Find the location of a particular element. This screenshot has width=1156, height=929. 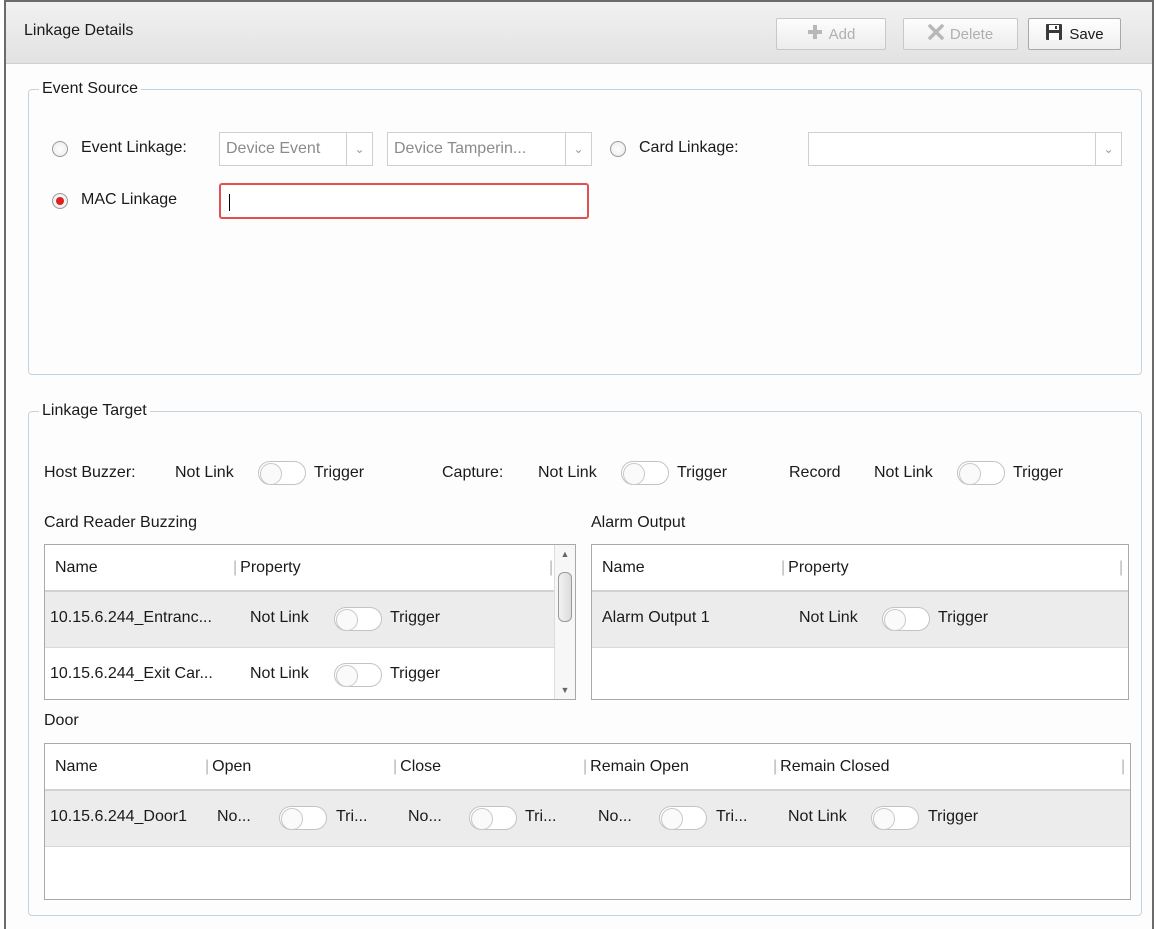

mac-address-input is located at coordinates (404, 201).